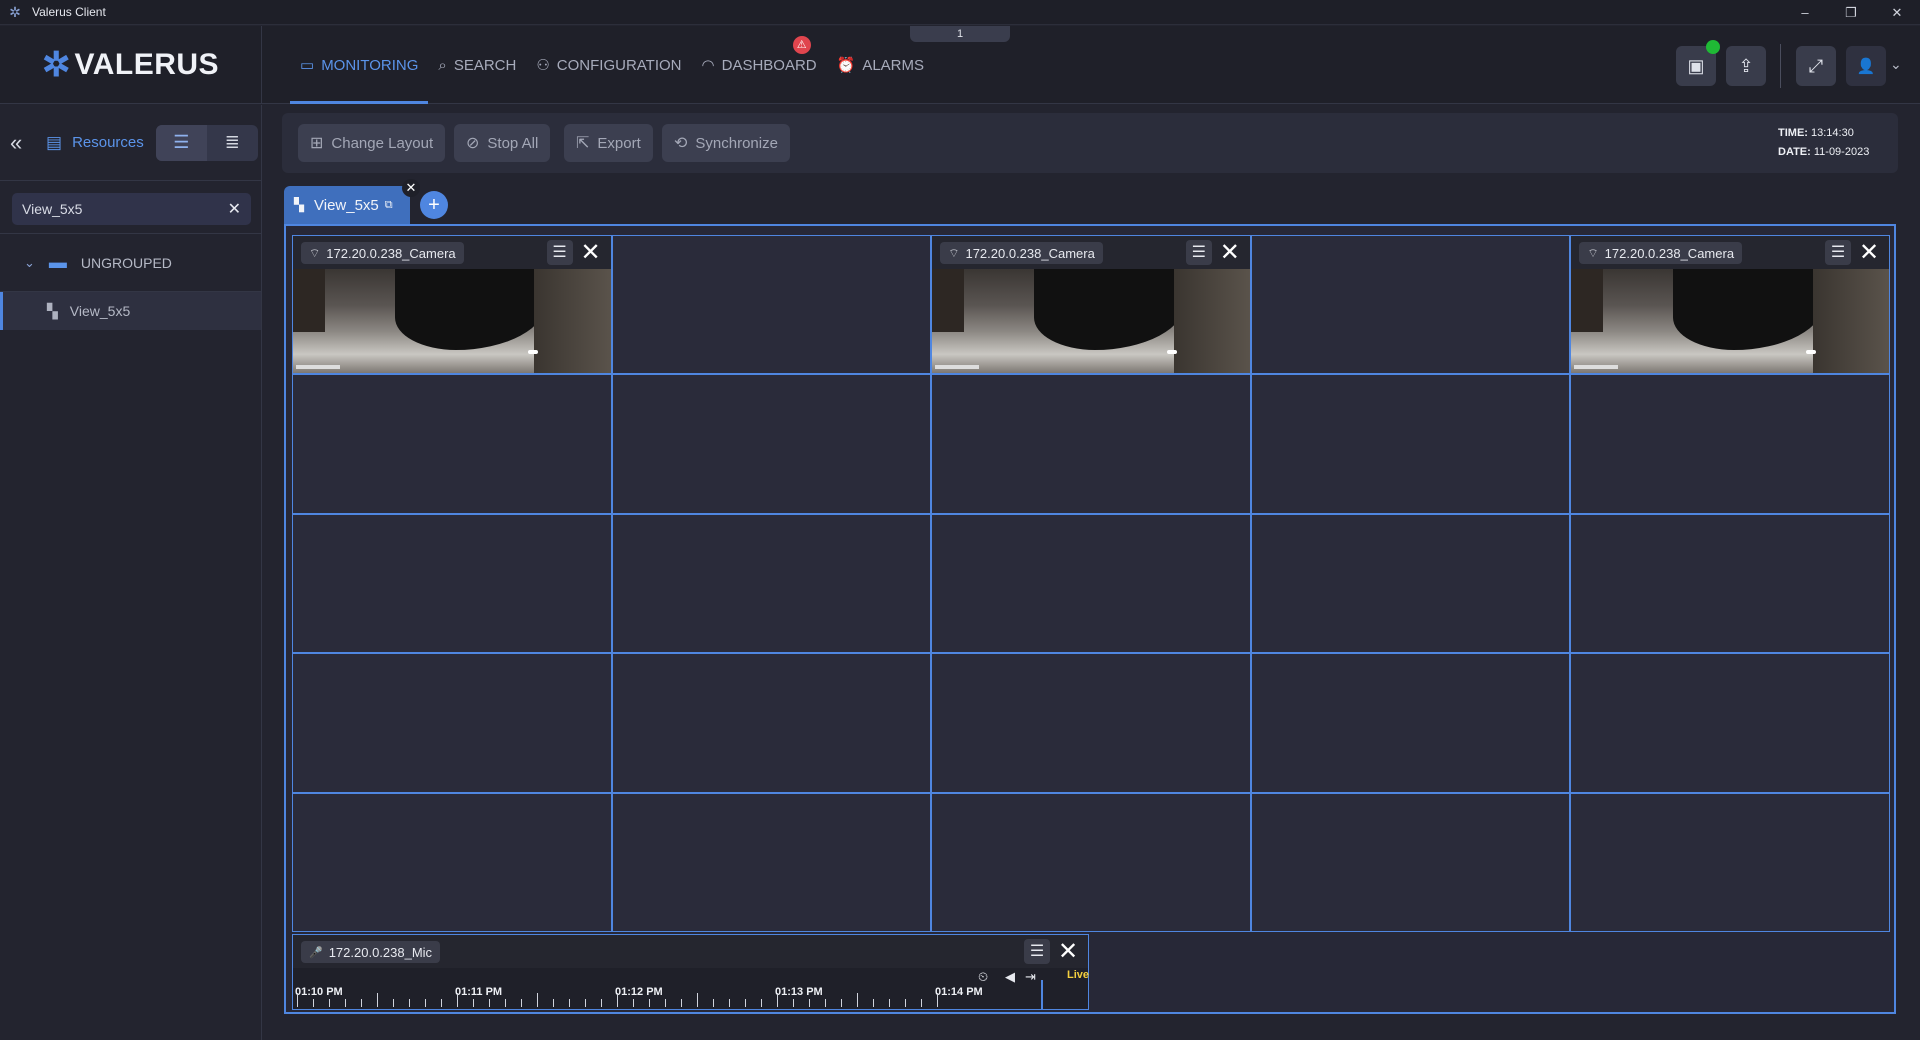 This screenshot has width=1920, height=1040. Describe the element at coordinates (983, 977) in the screenshot. I see `history-icon: ⏲` at that location.